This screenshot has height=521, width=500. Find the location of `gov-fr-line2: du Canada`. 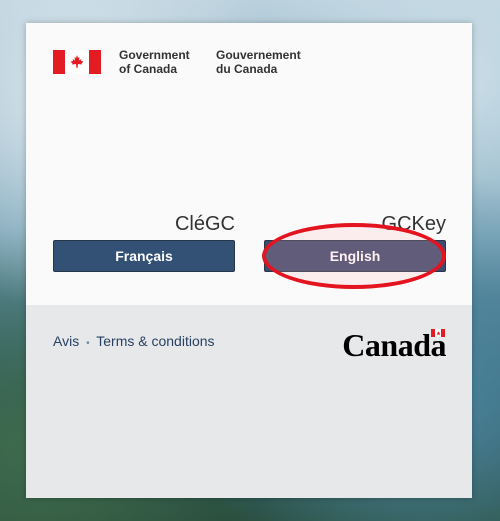

gov-fr-line2: du Canada is located at coordinates (247, 69).